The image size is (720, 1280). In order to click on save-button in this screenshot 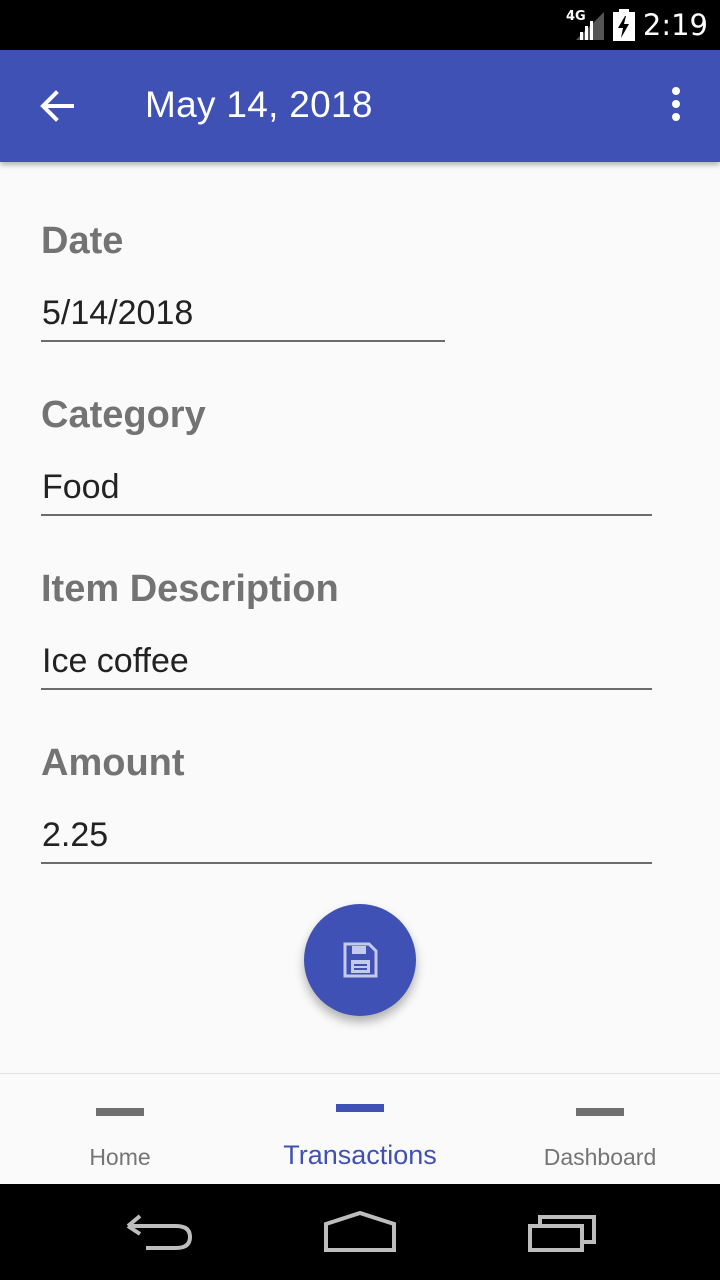, I will do `click(360, 960)`.